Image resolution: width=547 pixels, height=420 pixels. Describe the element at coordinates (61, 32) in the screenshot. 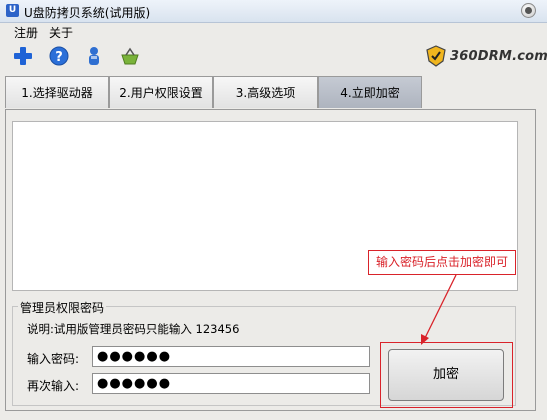

I see `menu-about: 关于` at that location.